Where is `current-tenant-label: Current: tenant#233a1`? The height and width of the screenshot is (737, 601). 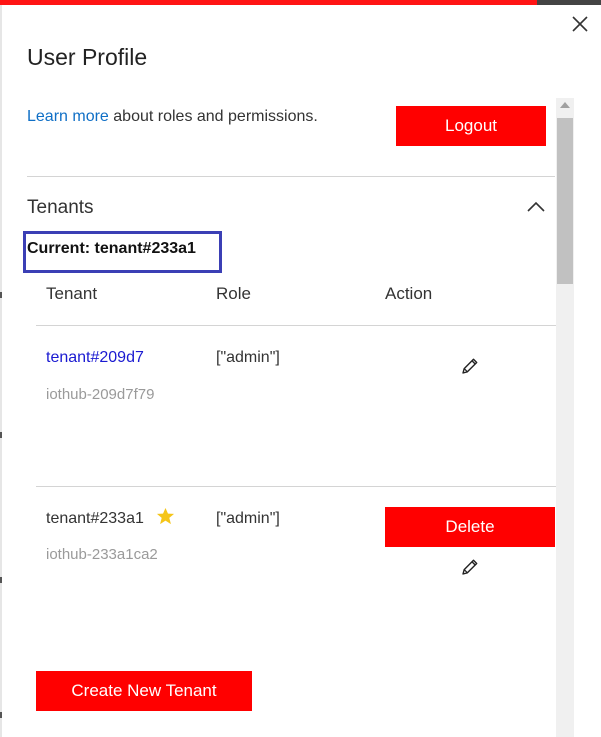
current-tenant-label: Current: tenant#233a1 is located at coordinates (111, 248).